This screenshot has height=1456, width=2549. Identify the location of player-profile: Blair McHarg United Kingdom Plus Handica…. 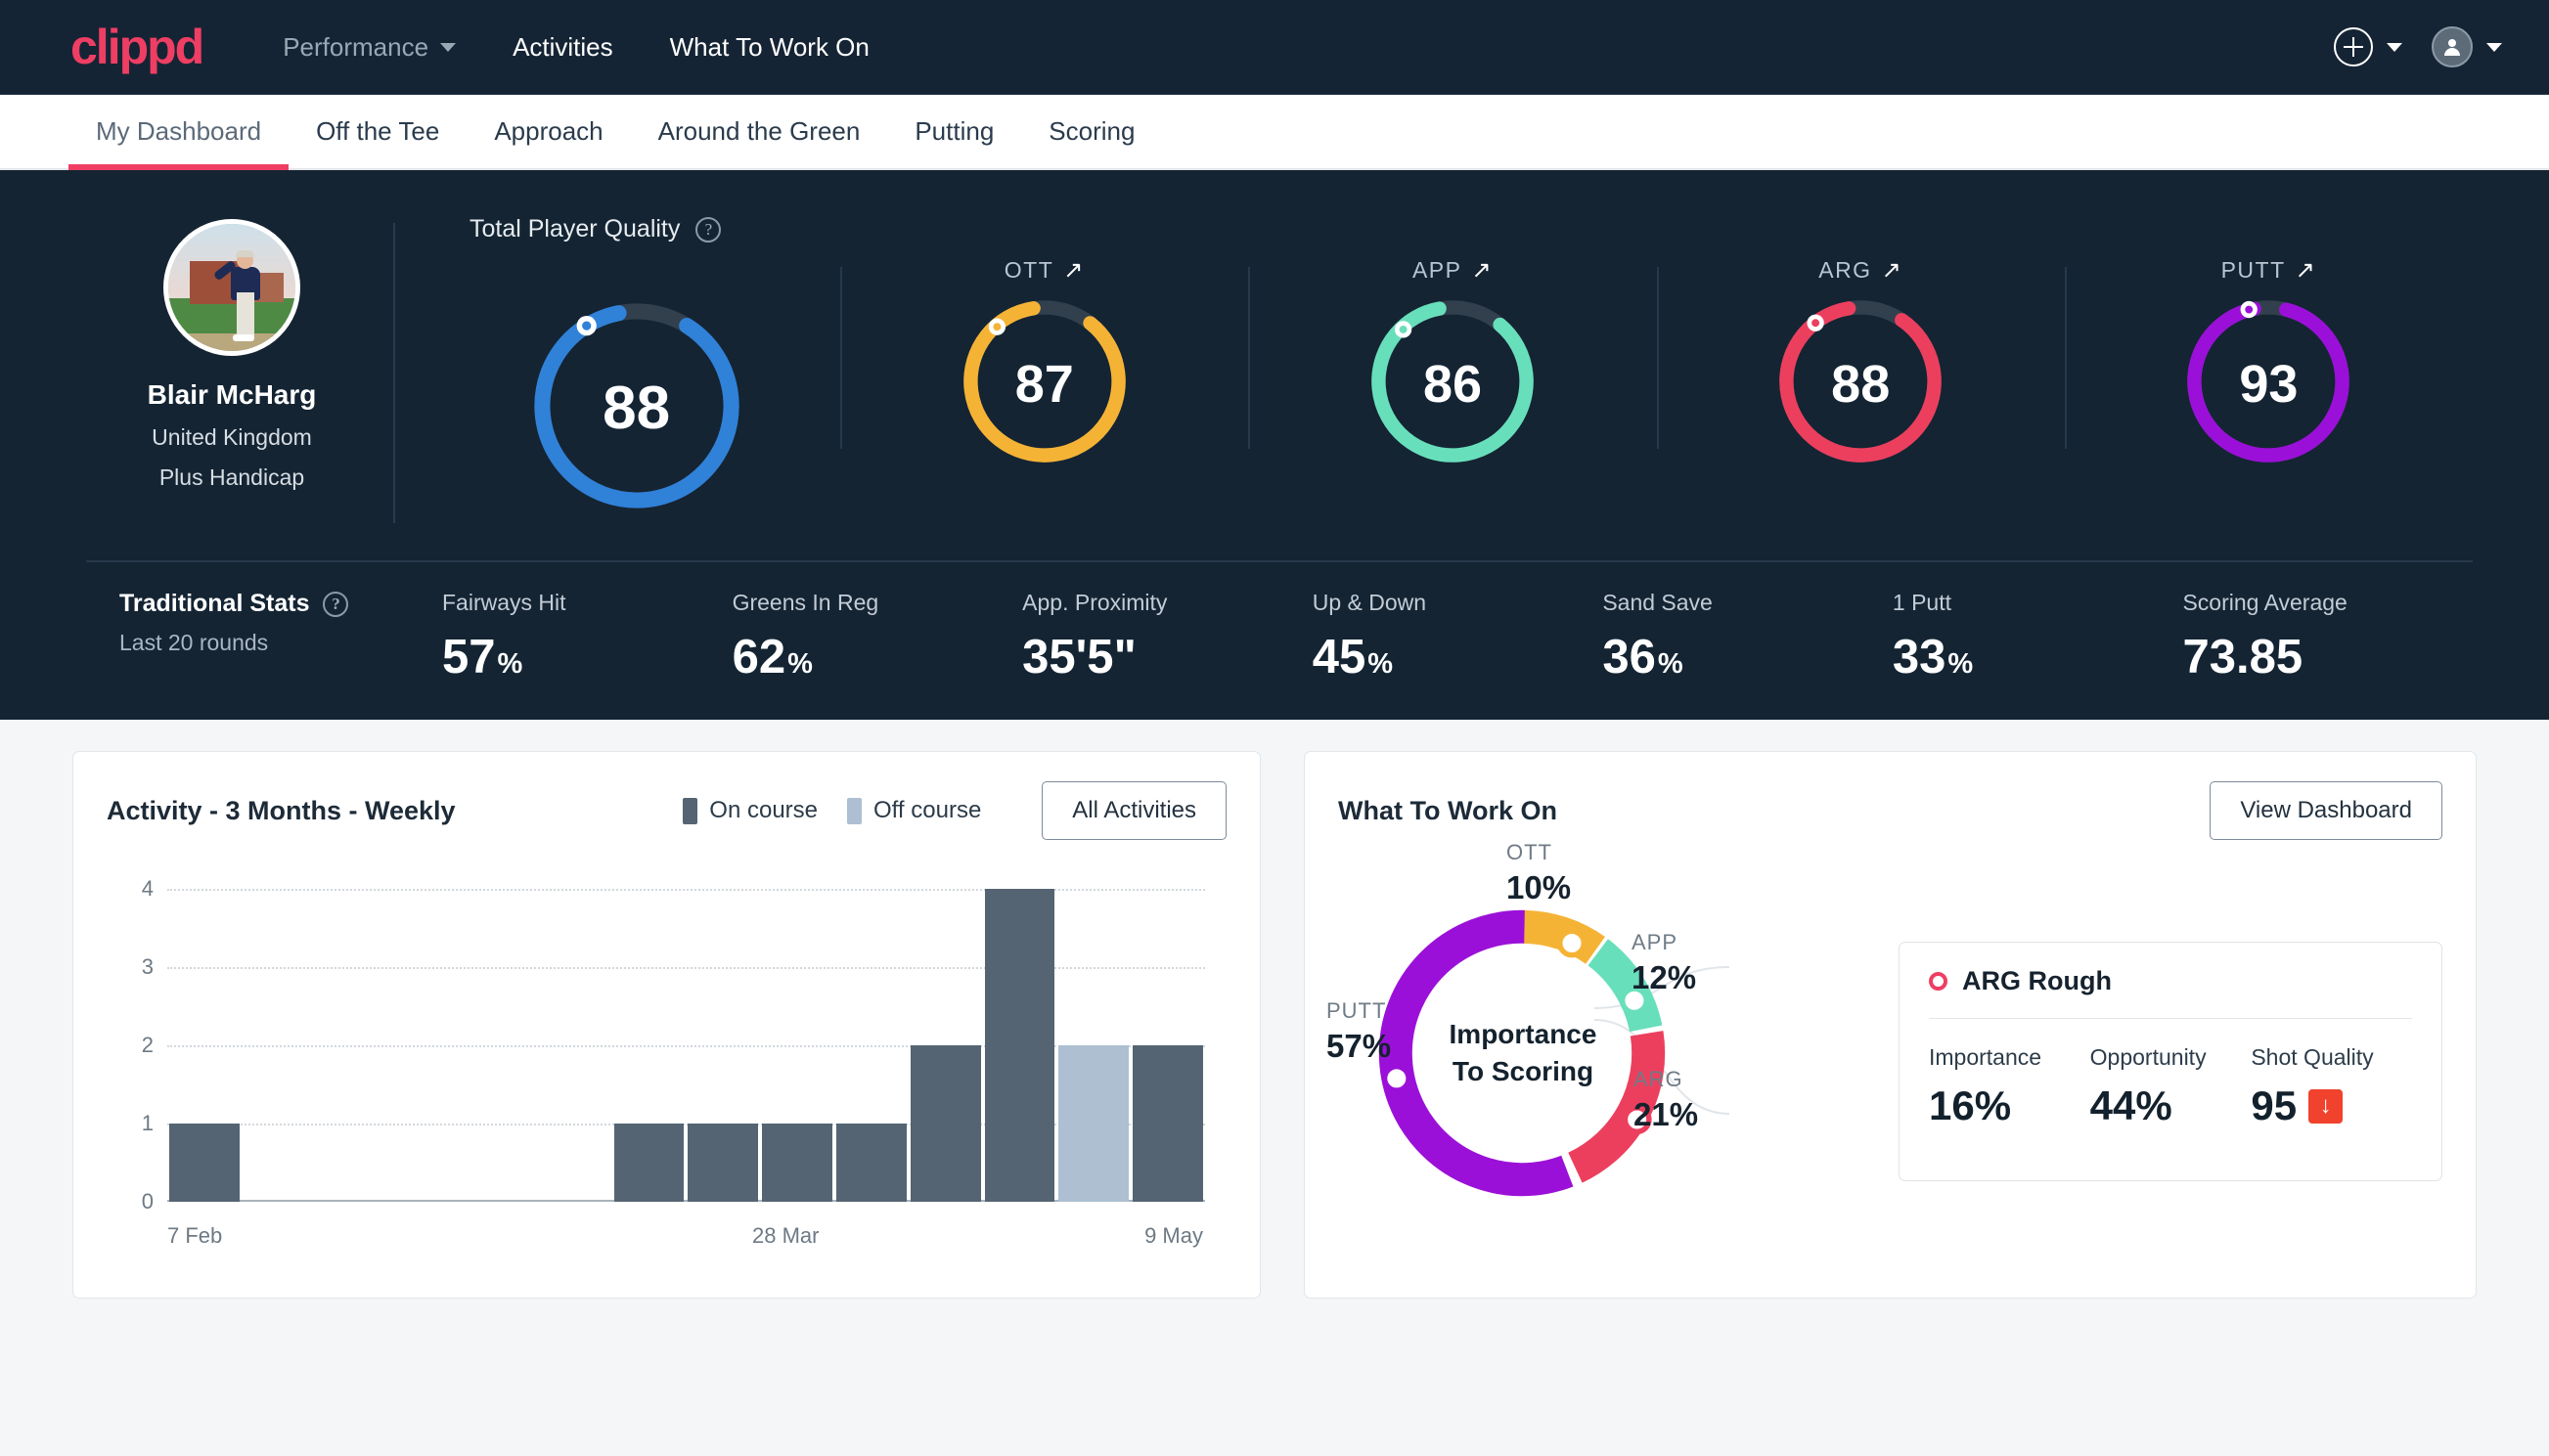
(232, 351).